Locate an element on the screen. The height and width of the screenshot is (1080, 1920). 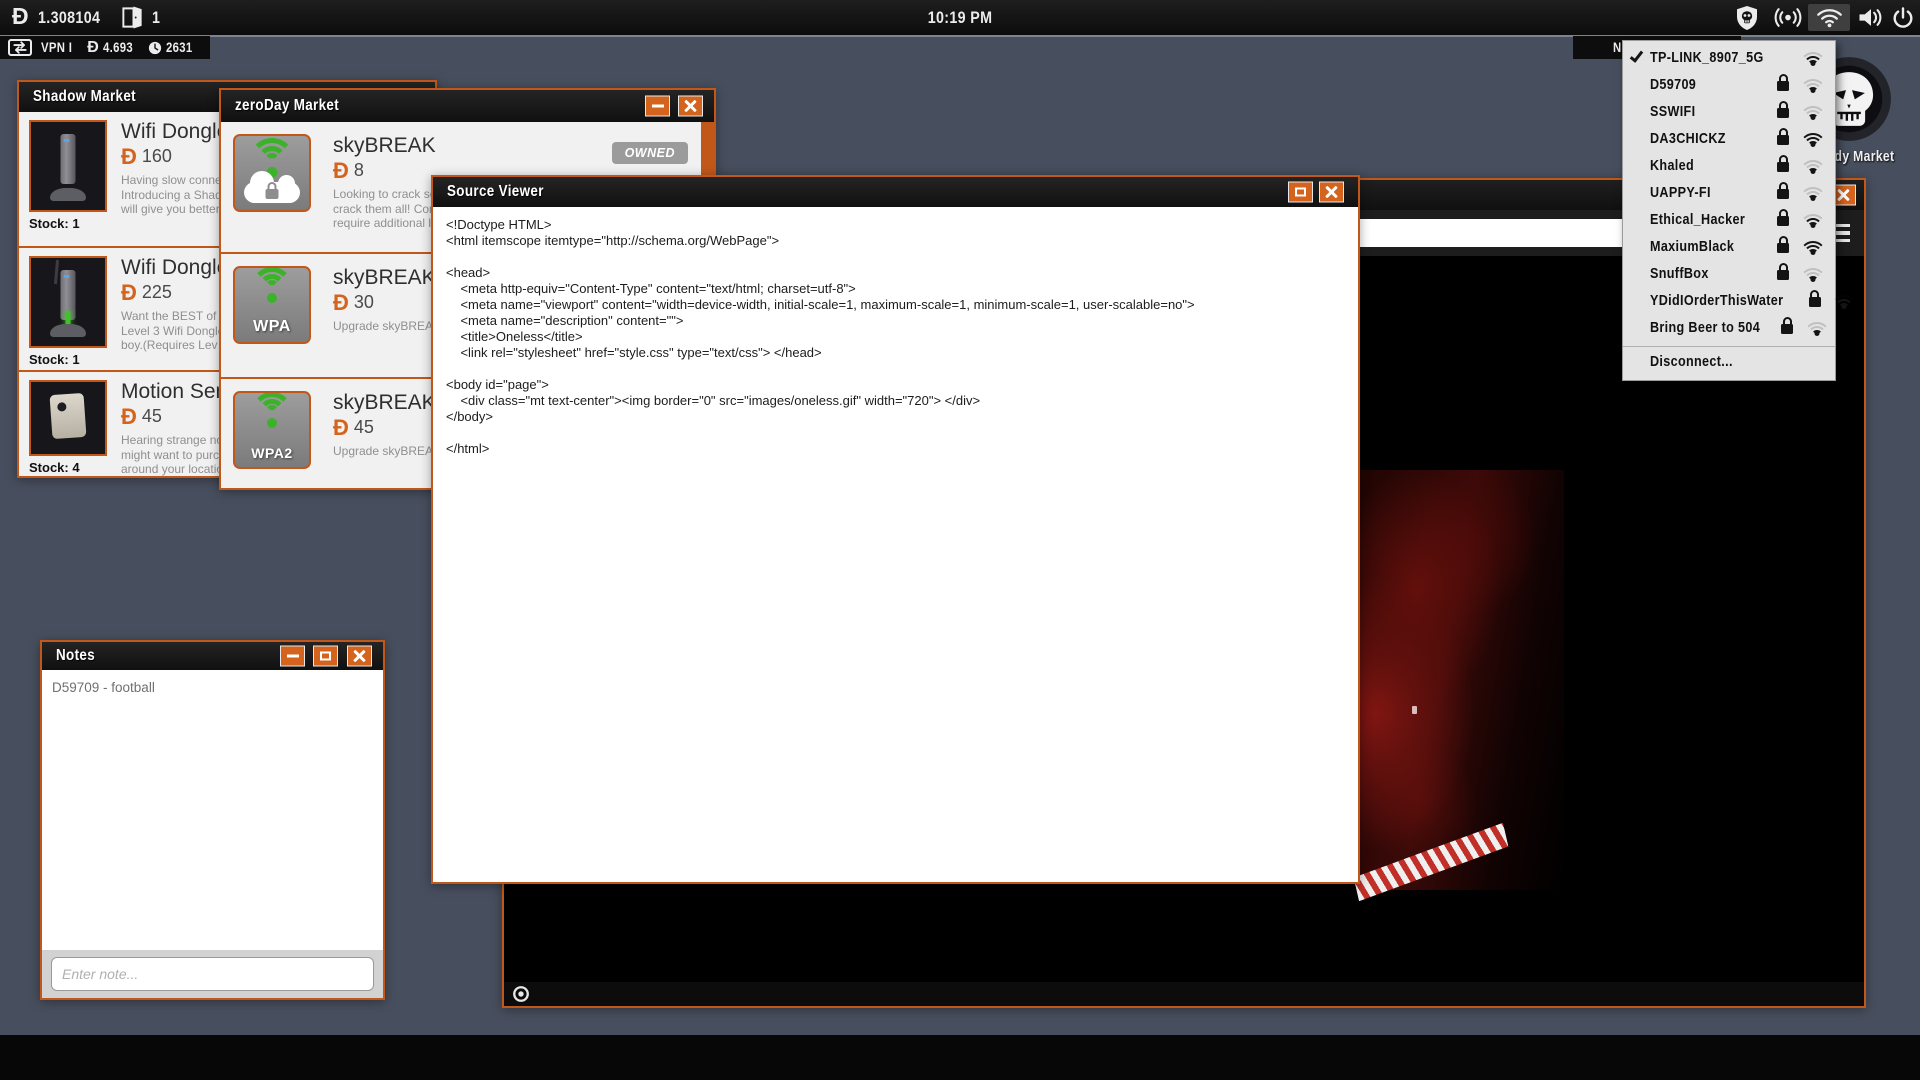
wifi-network-item: MaxiumBlack is located at coordinates (1729, 246).